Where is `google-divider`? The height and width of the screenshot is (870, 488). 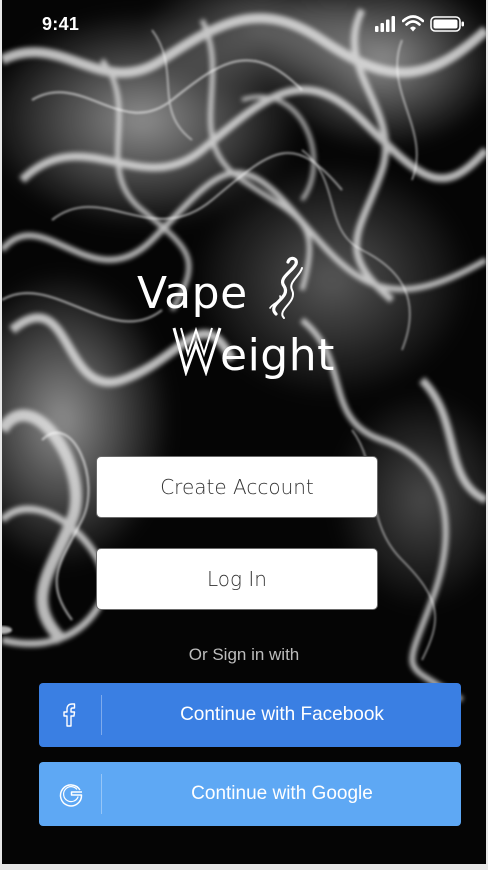
google-divider is located at coordinates (101, 794).